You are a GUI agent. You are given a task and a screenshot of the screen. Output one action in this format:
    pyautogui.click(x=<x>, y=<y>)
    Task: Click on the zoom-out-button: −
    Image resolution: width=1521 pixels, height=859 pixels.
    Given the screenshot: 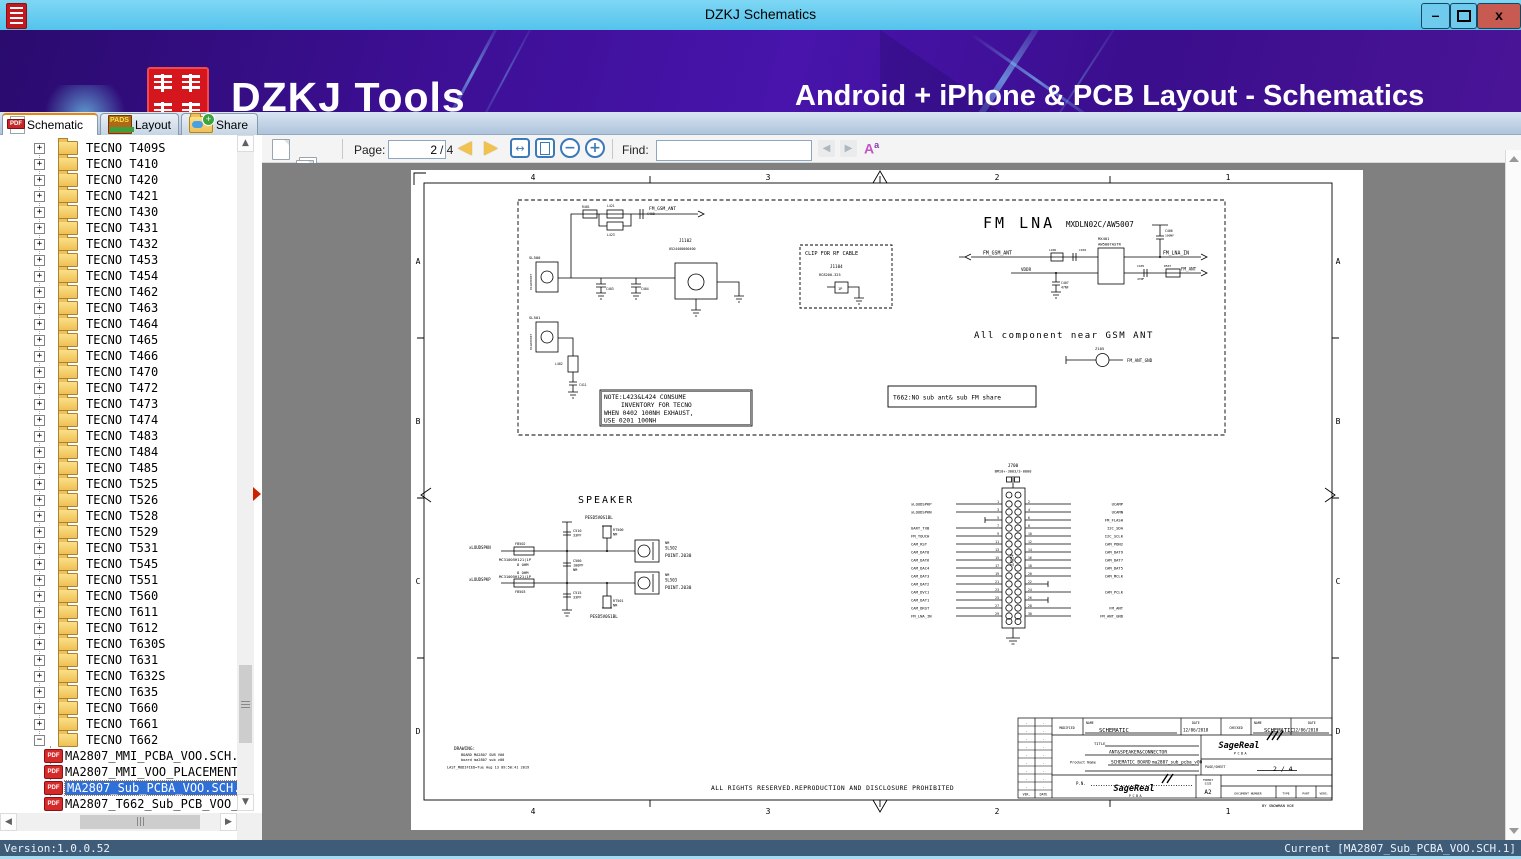 What is the action you would take?
    pyautogui.click(x=570, y=148)
    